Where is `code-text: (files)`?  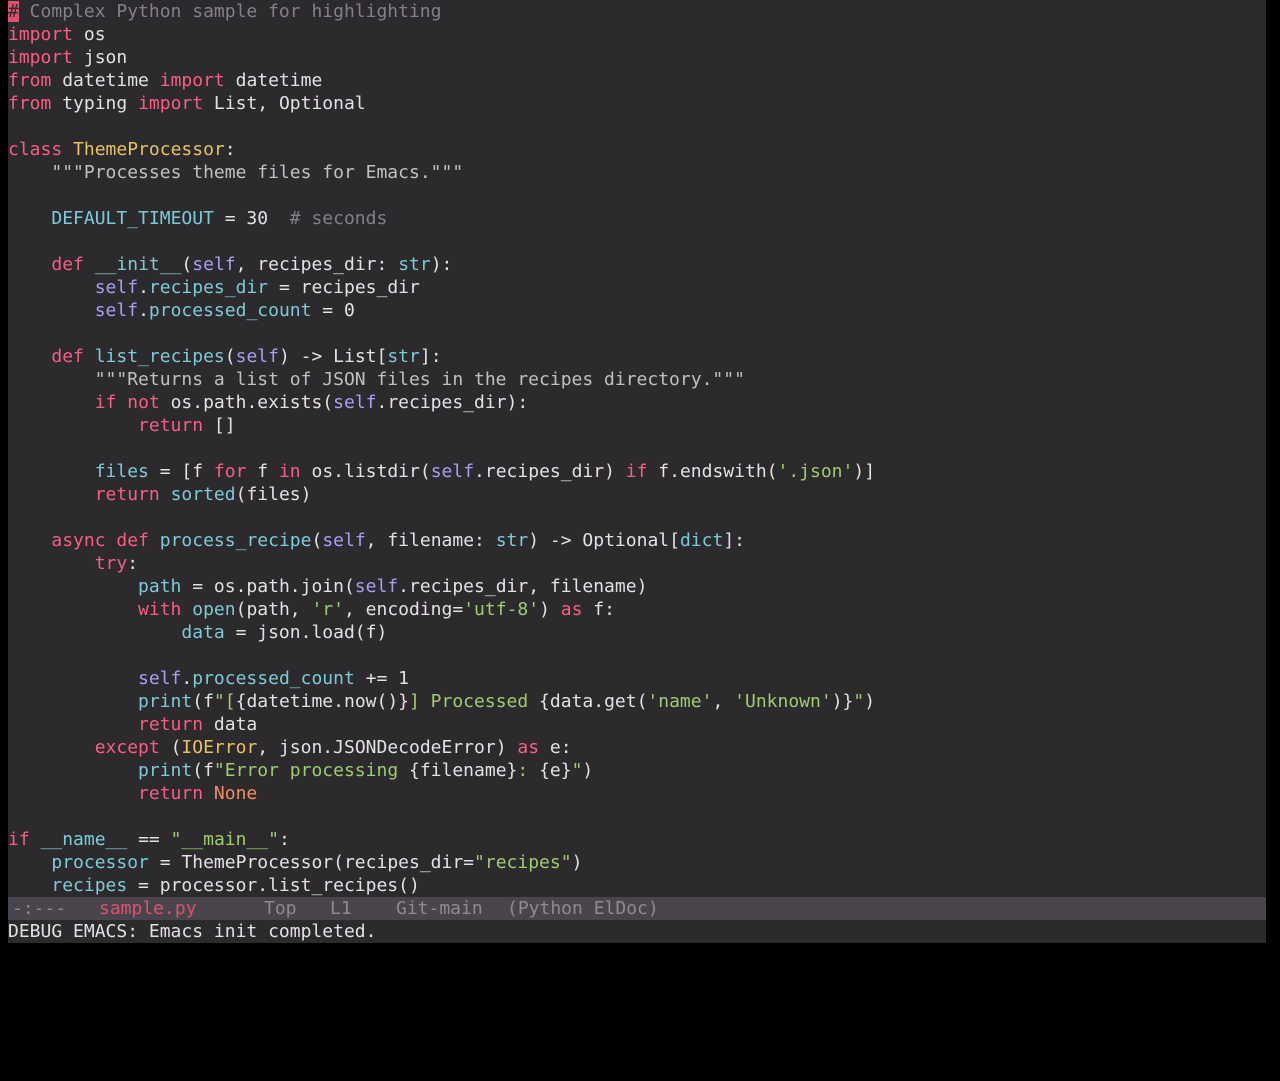
code-text: (files) is located at coordinates (273, 494).